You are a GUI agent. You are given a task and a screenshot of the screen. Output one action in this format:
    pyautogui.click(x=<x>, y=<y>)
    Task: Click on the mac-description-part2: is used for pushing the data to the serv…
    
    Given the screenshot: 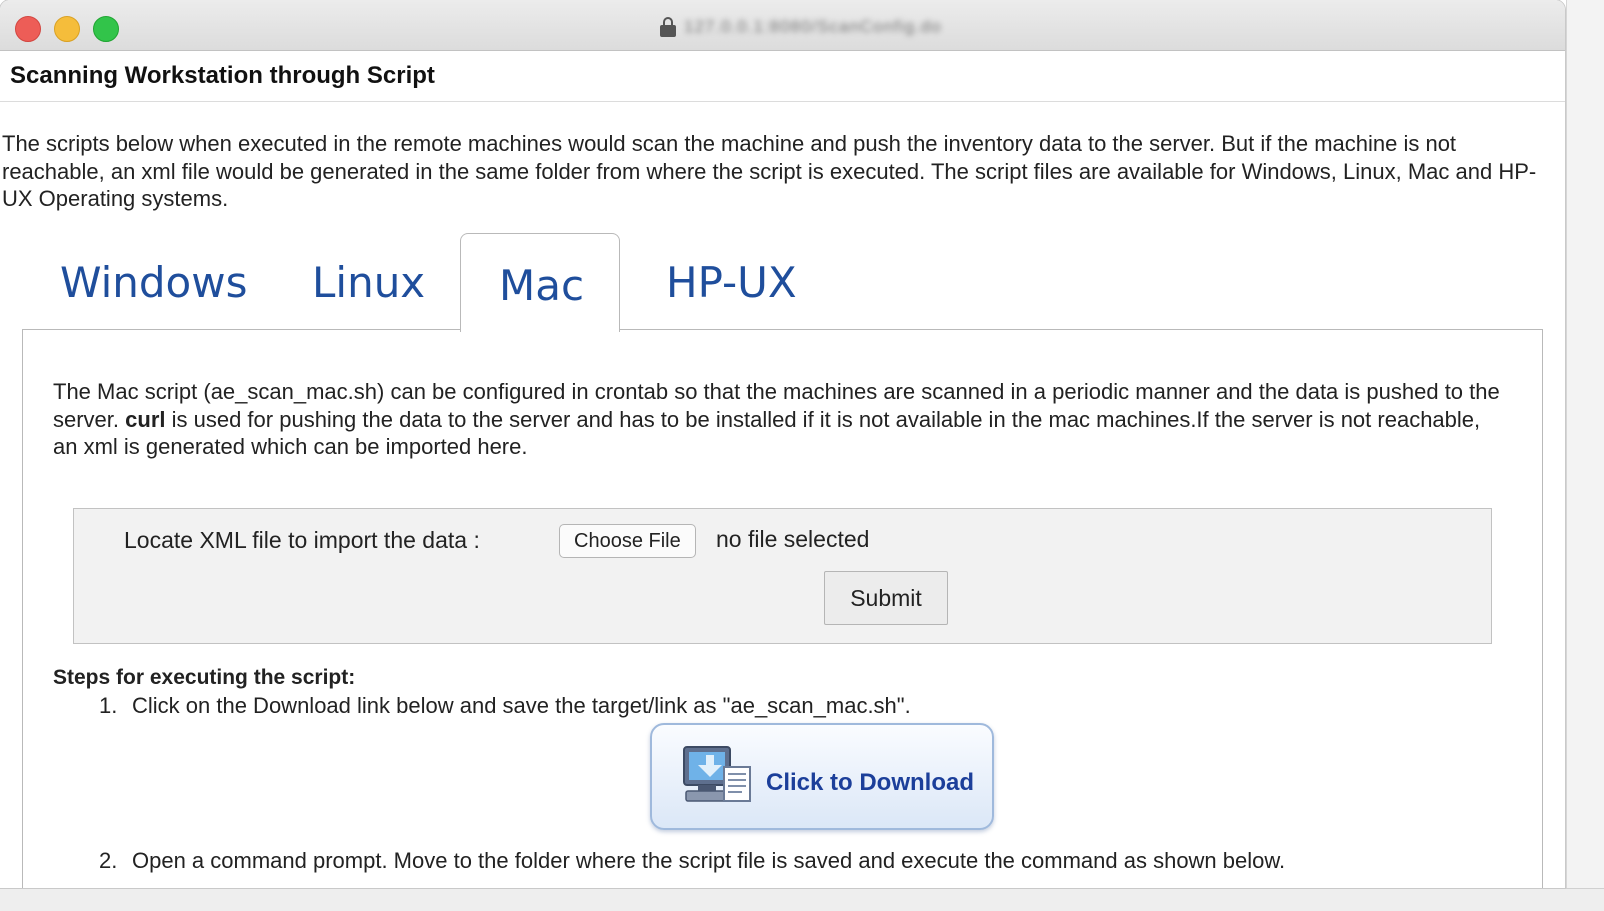 What is the action you would take?
    pyautogui.click(x=767, y=433)
    